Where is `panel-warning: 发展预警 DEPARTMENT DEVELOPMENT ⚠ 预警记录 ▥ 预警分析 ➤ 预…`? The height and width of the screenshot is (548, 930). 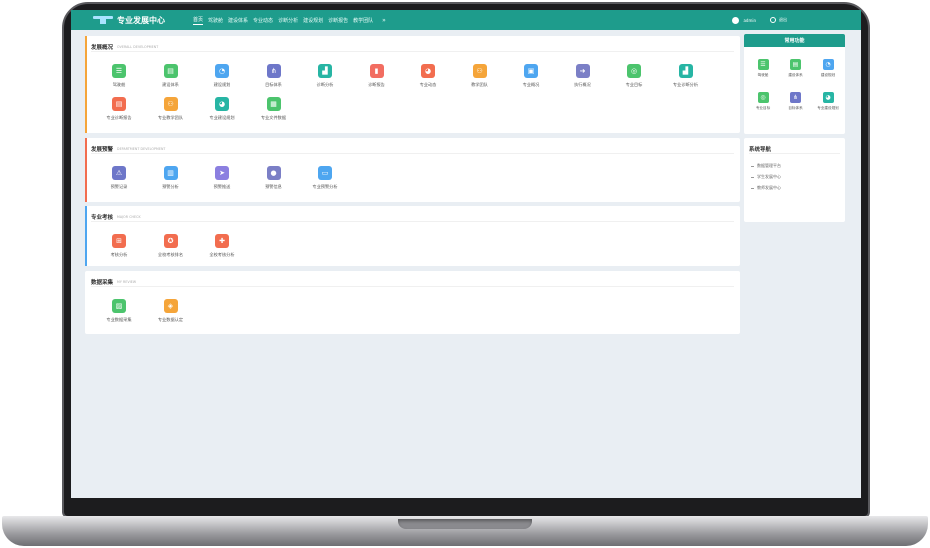 panel-warning: 发展预警 DEPARTMENT DEVELOPMENT ⚠ 预警记录 ▥ 预警分析 ➤ 预… is located at coordinates (412, 170).